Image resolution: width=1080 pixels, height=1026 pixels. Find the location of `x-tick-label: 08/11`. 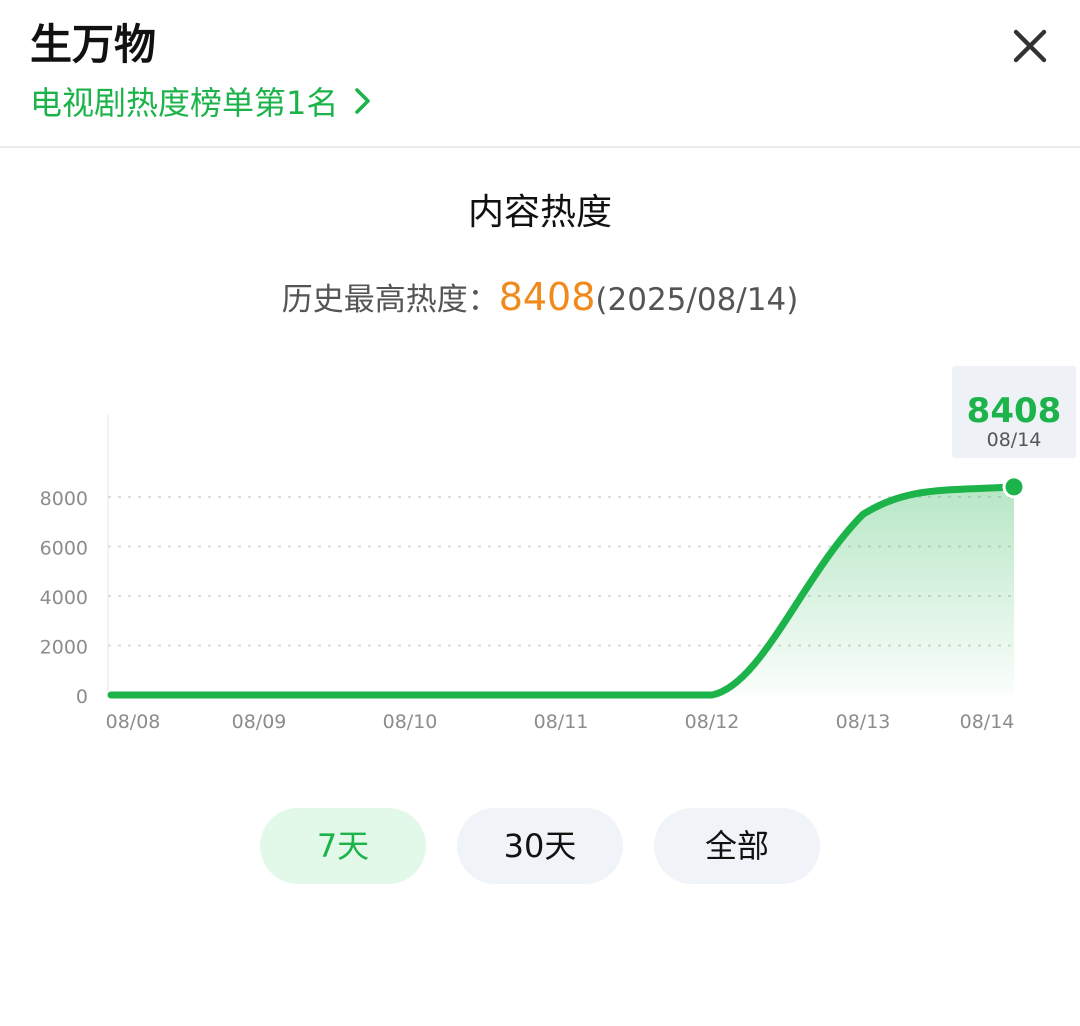

x-tick-label: 08/11 is located at coordinates (561, 722).